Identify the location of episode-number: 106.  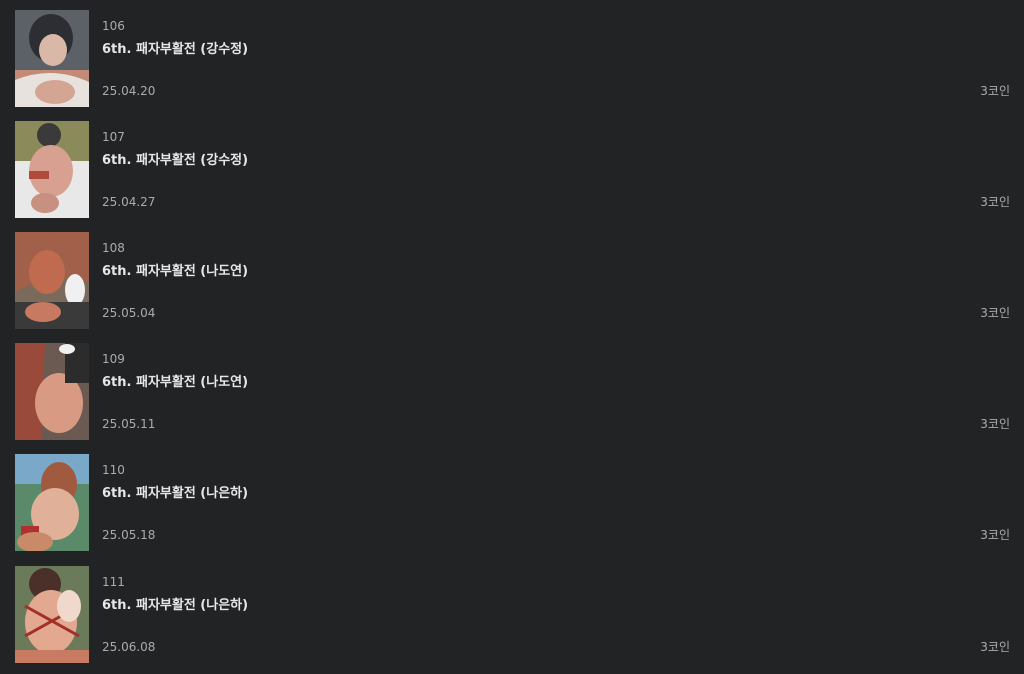
(113, 26).